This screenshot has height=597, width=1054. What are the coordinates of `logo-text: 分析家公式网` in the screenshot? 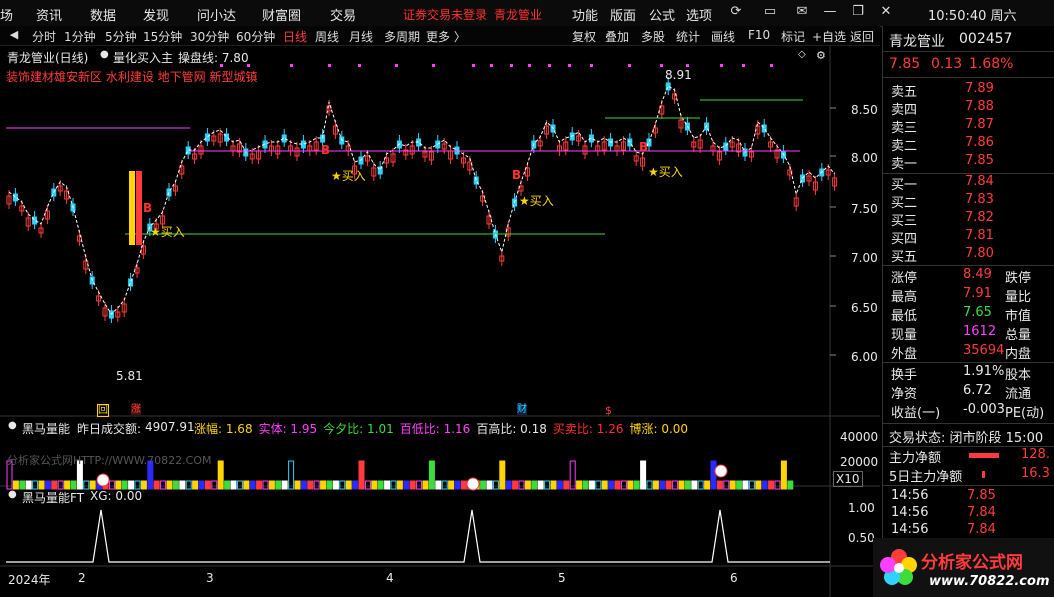 It's located at (972, 563).